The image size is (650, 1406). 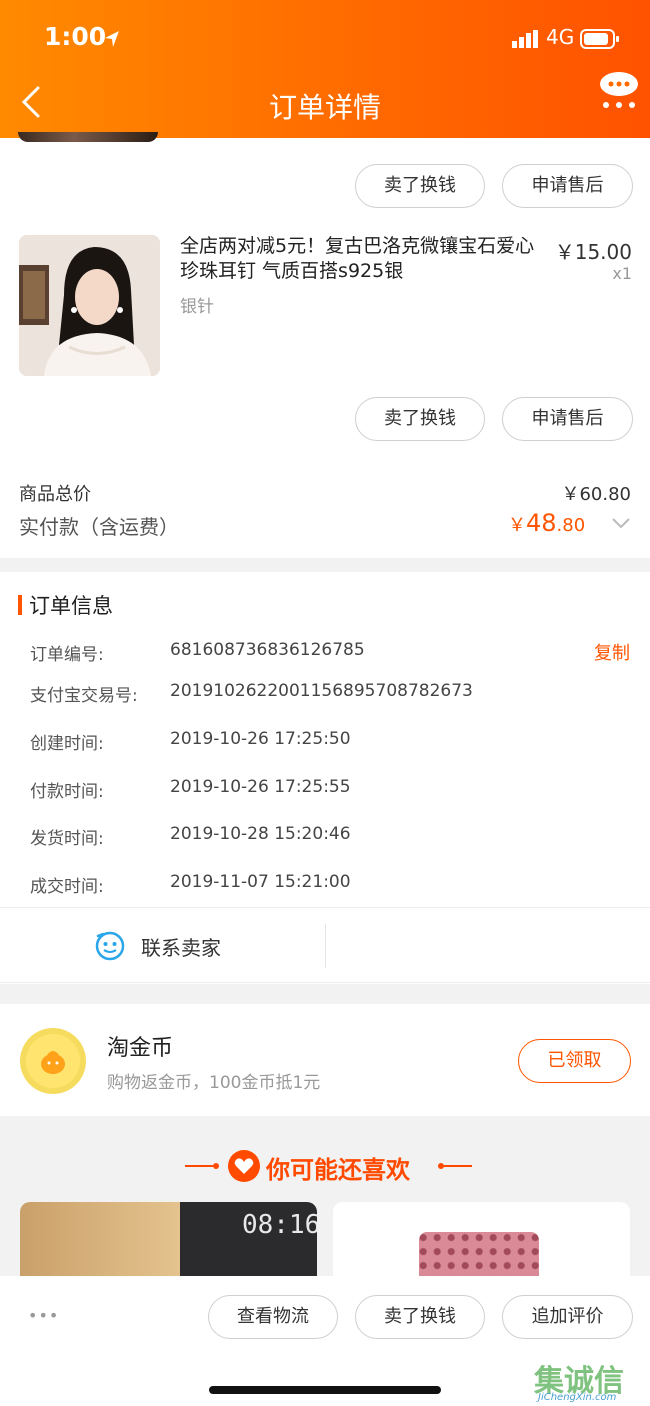 I want to click on goods-total-value: ￥60.80, so click(x=596, y=494).